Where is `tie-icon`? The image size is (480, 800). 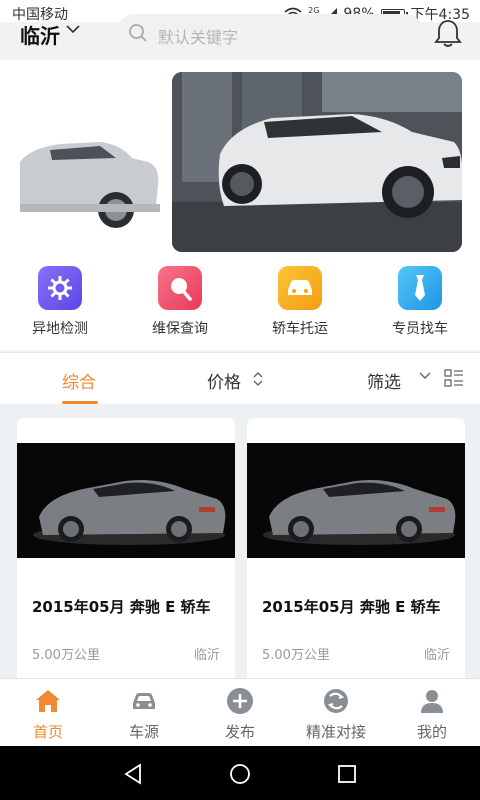 tie-icon is located at coordinates (420, 288).